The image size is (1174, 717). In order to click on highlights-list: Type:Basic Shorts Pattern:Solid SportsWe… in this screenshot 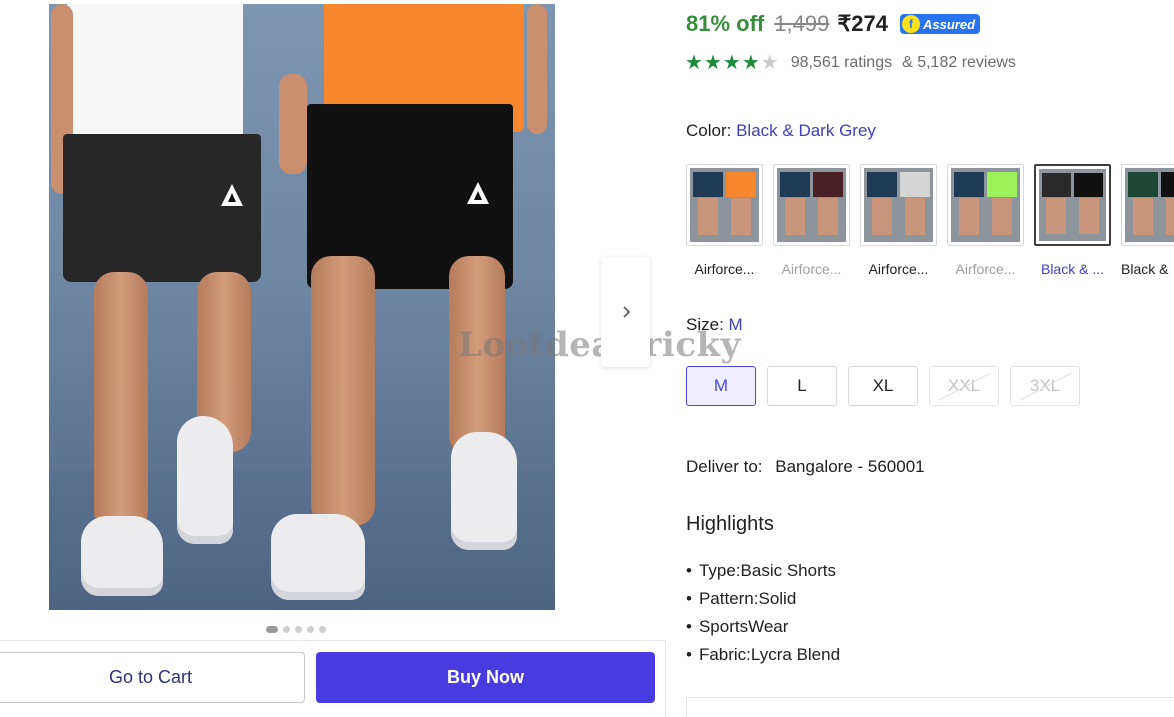, I will do `click(763, 613)`.